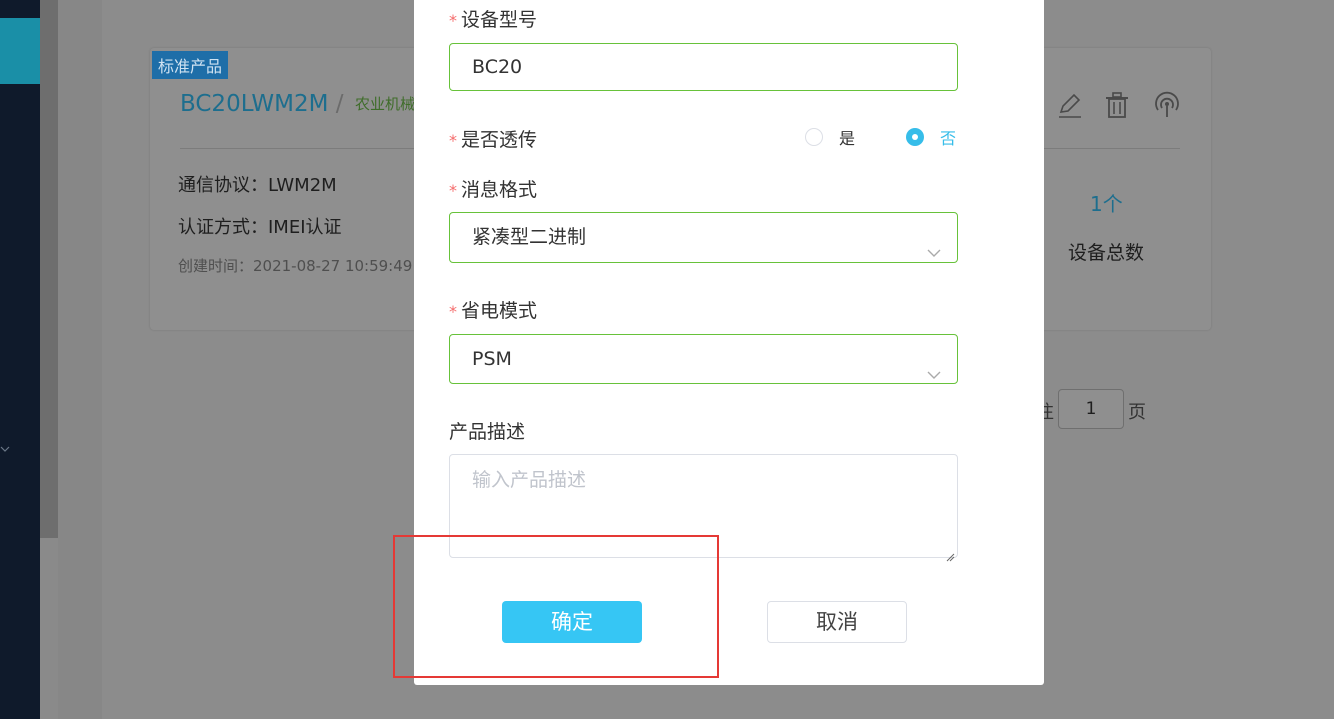 This screenshot has height=719, width=1334. Describe the element at coordinates (950, 553) in the screenshot. I see `resize-grip-icon` at that location.